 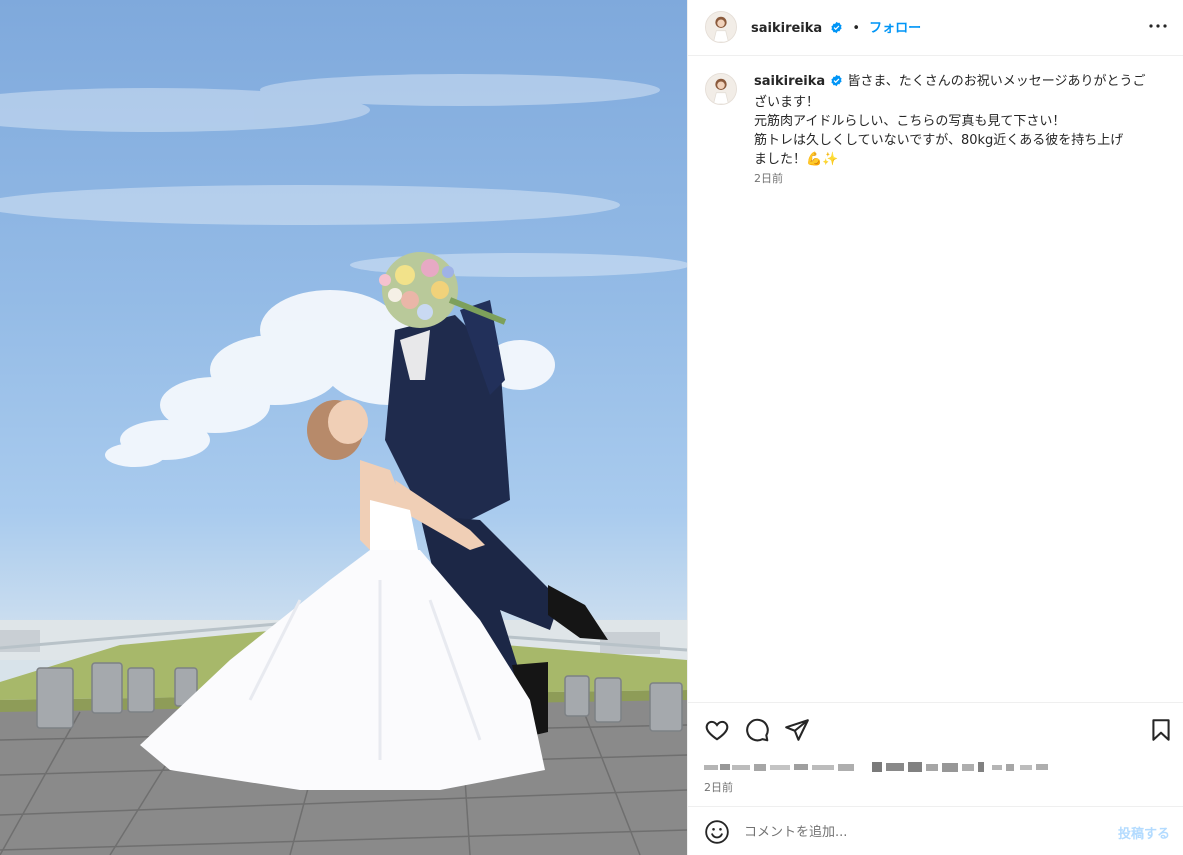 I want to click on caption-avatar, so click(x=721, y=89).